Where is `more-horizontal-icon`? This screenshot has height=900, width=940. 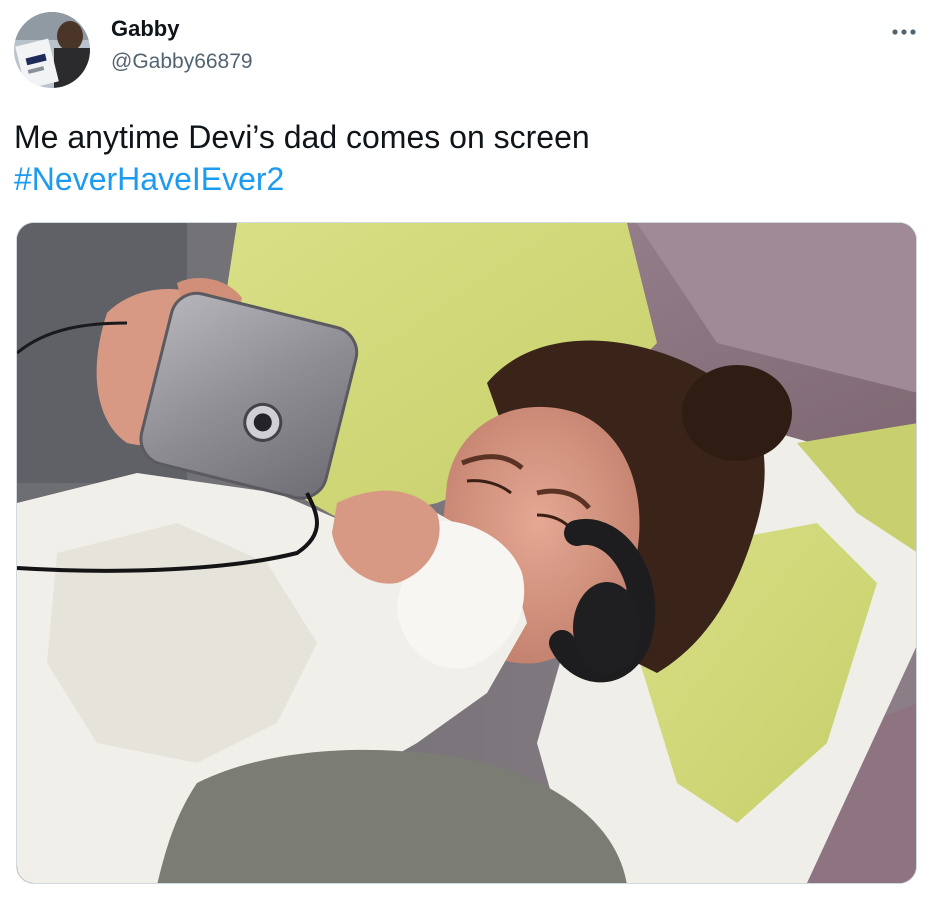 more-horizontal-icon is located at coordinates (904, 32).